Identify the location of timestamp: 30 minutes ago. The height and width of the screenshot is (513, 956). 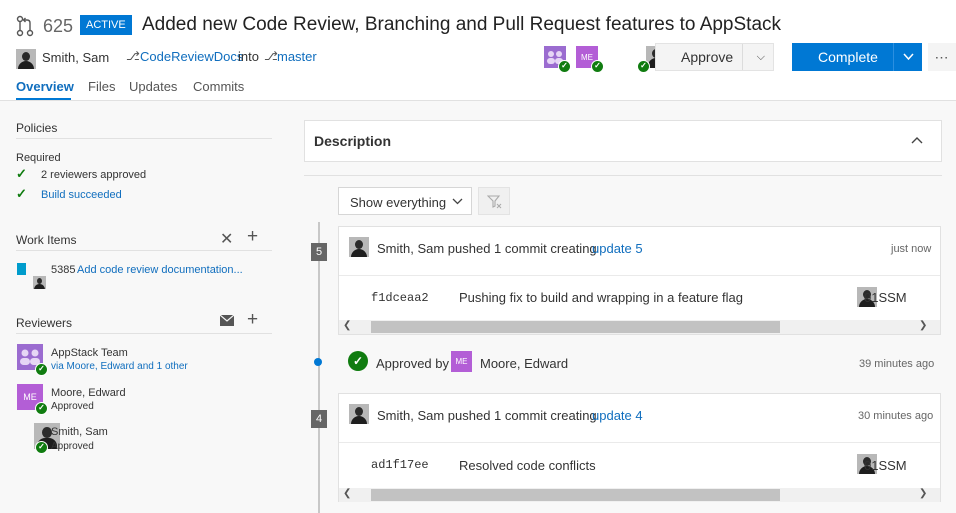
(896, 416).